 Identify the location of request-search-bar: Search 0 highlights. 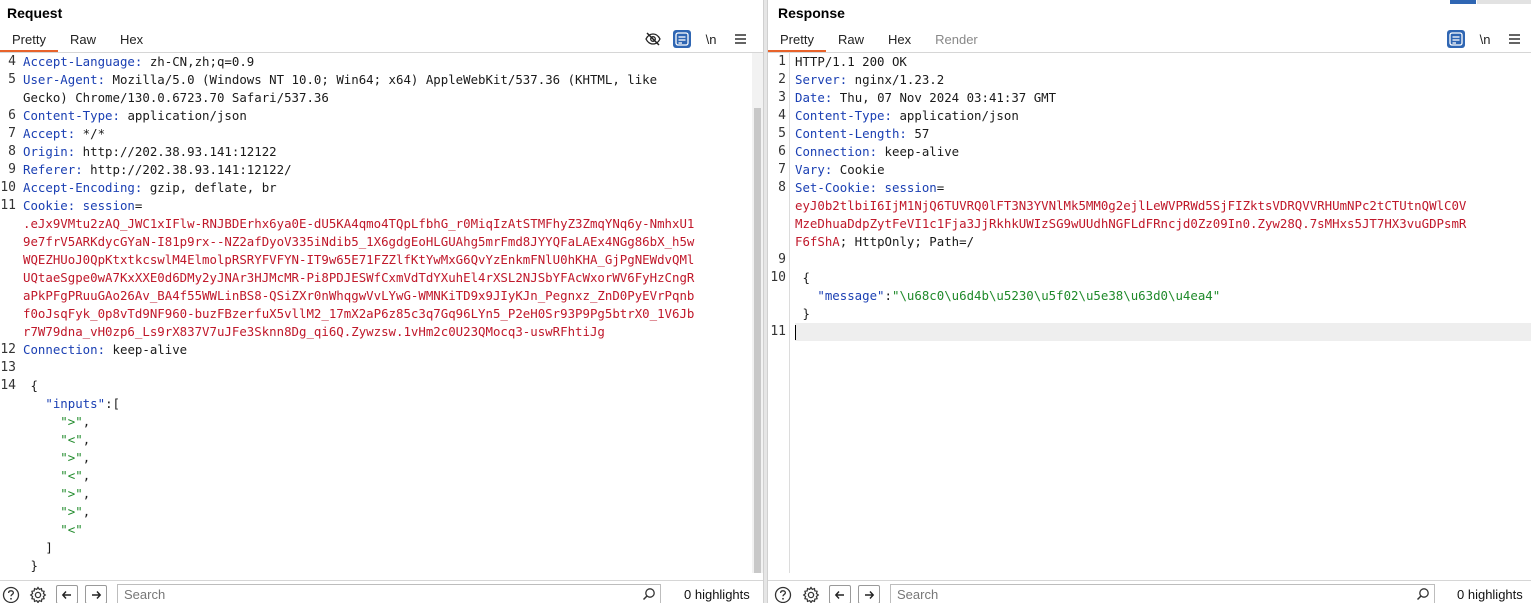
(381, 591).